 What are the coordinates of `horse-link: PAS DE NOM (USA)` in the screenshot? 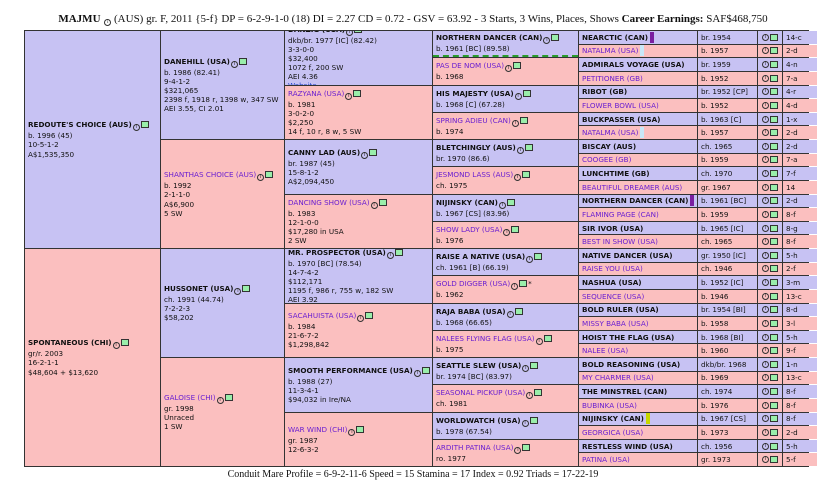 It's located at (470, 65).